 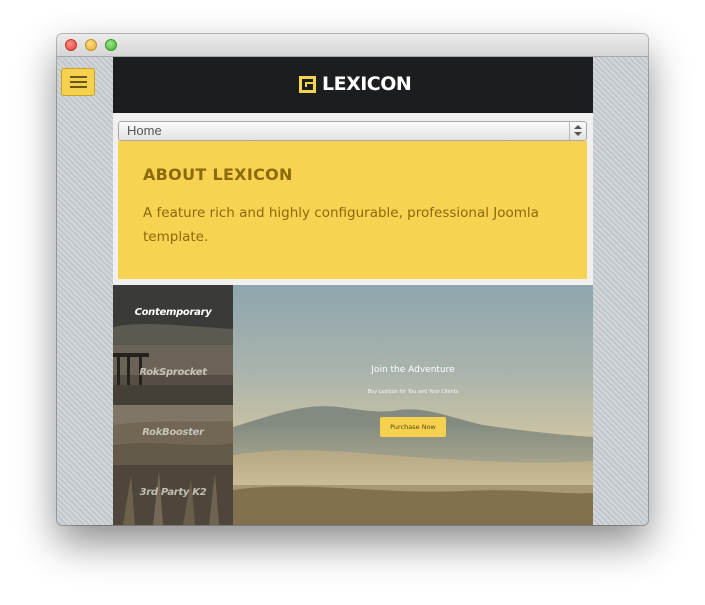 I want to click on hero-subtitle: Buy Lexicon for You and Your Clients, so click(x=413, y=392).